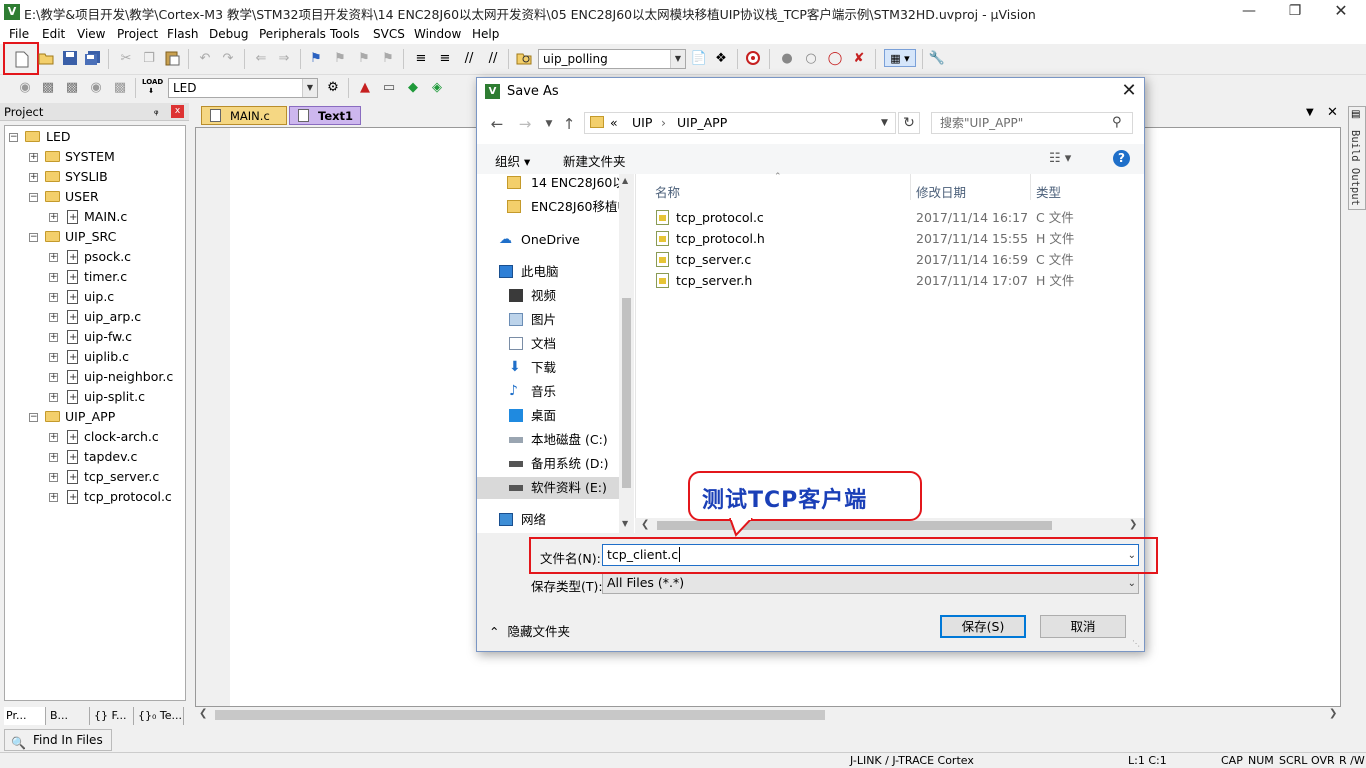 The image size is (1366, 768). I want to click on tree-file: + psock.c, so click(94, 257).